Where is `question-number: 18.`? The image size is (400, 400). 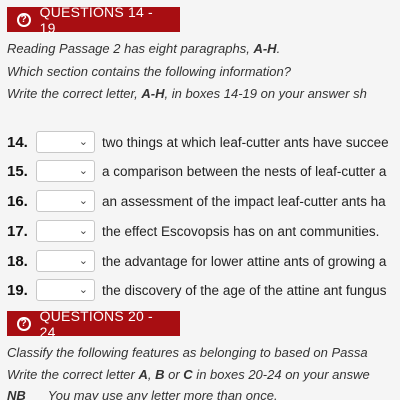
question-number: 18. is located at coordinates (17, 261).